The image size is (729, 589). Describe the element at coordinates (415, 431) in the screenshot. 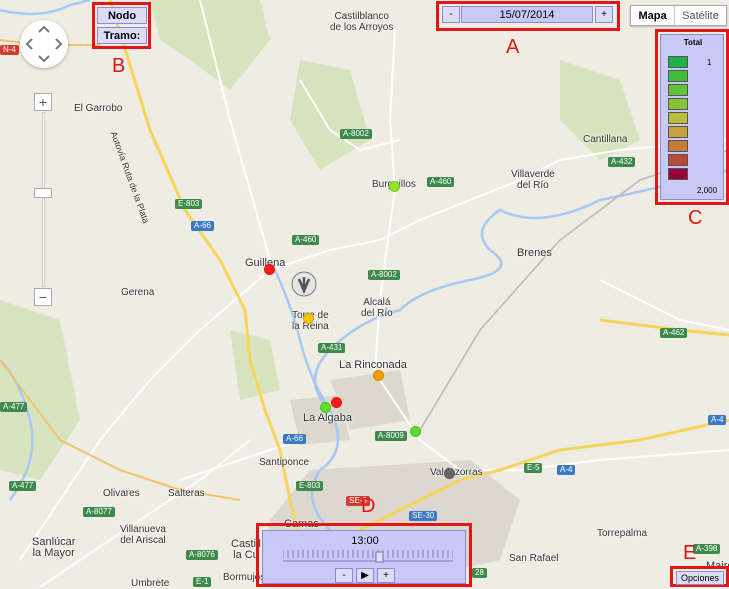

I see `a8009-point` at that location.